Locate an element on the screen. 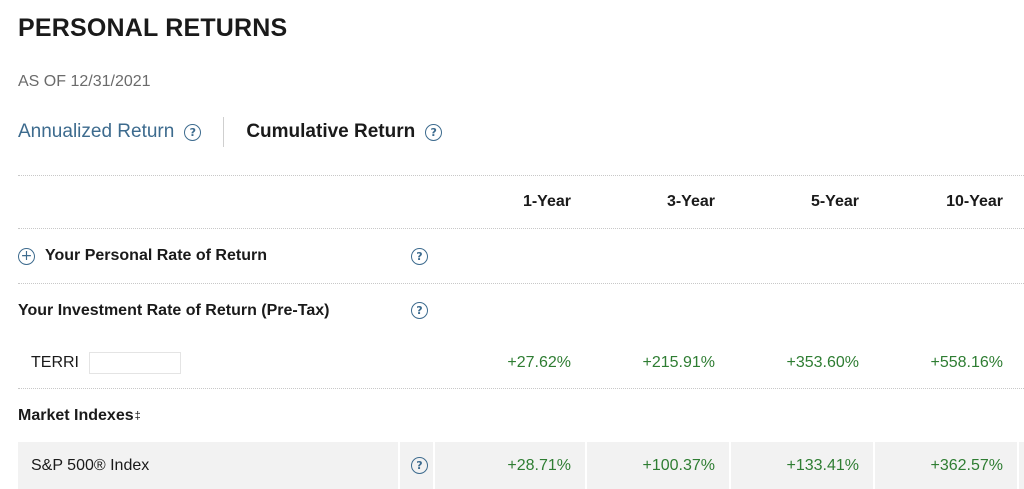 The height and width of the screenshot is (489, 1024). return-type-tabs: Annualized Return ? Cumulative Return ? is located at coordinates (230, 132).